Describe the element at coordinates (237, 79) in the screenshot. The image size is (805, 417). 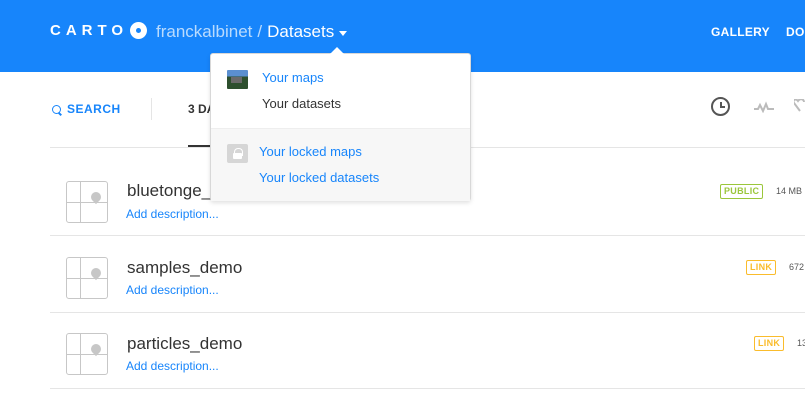
I see `map-thumbnail-icon` at that location.